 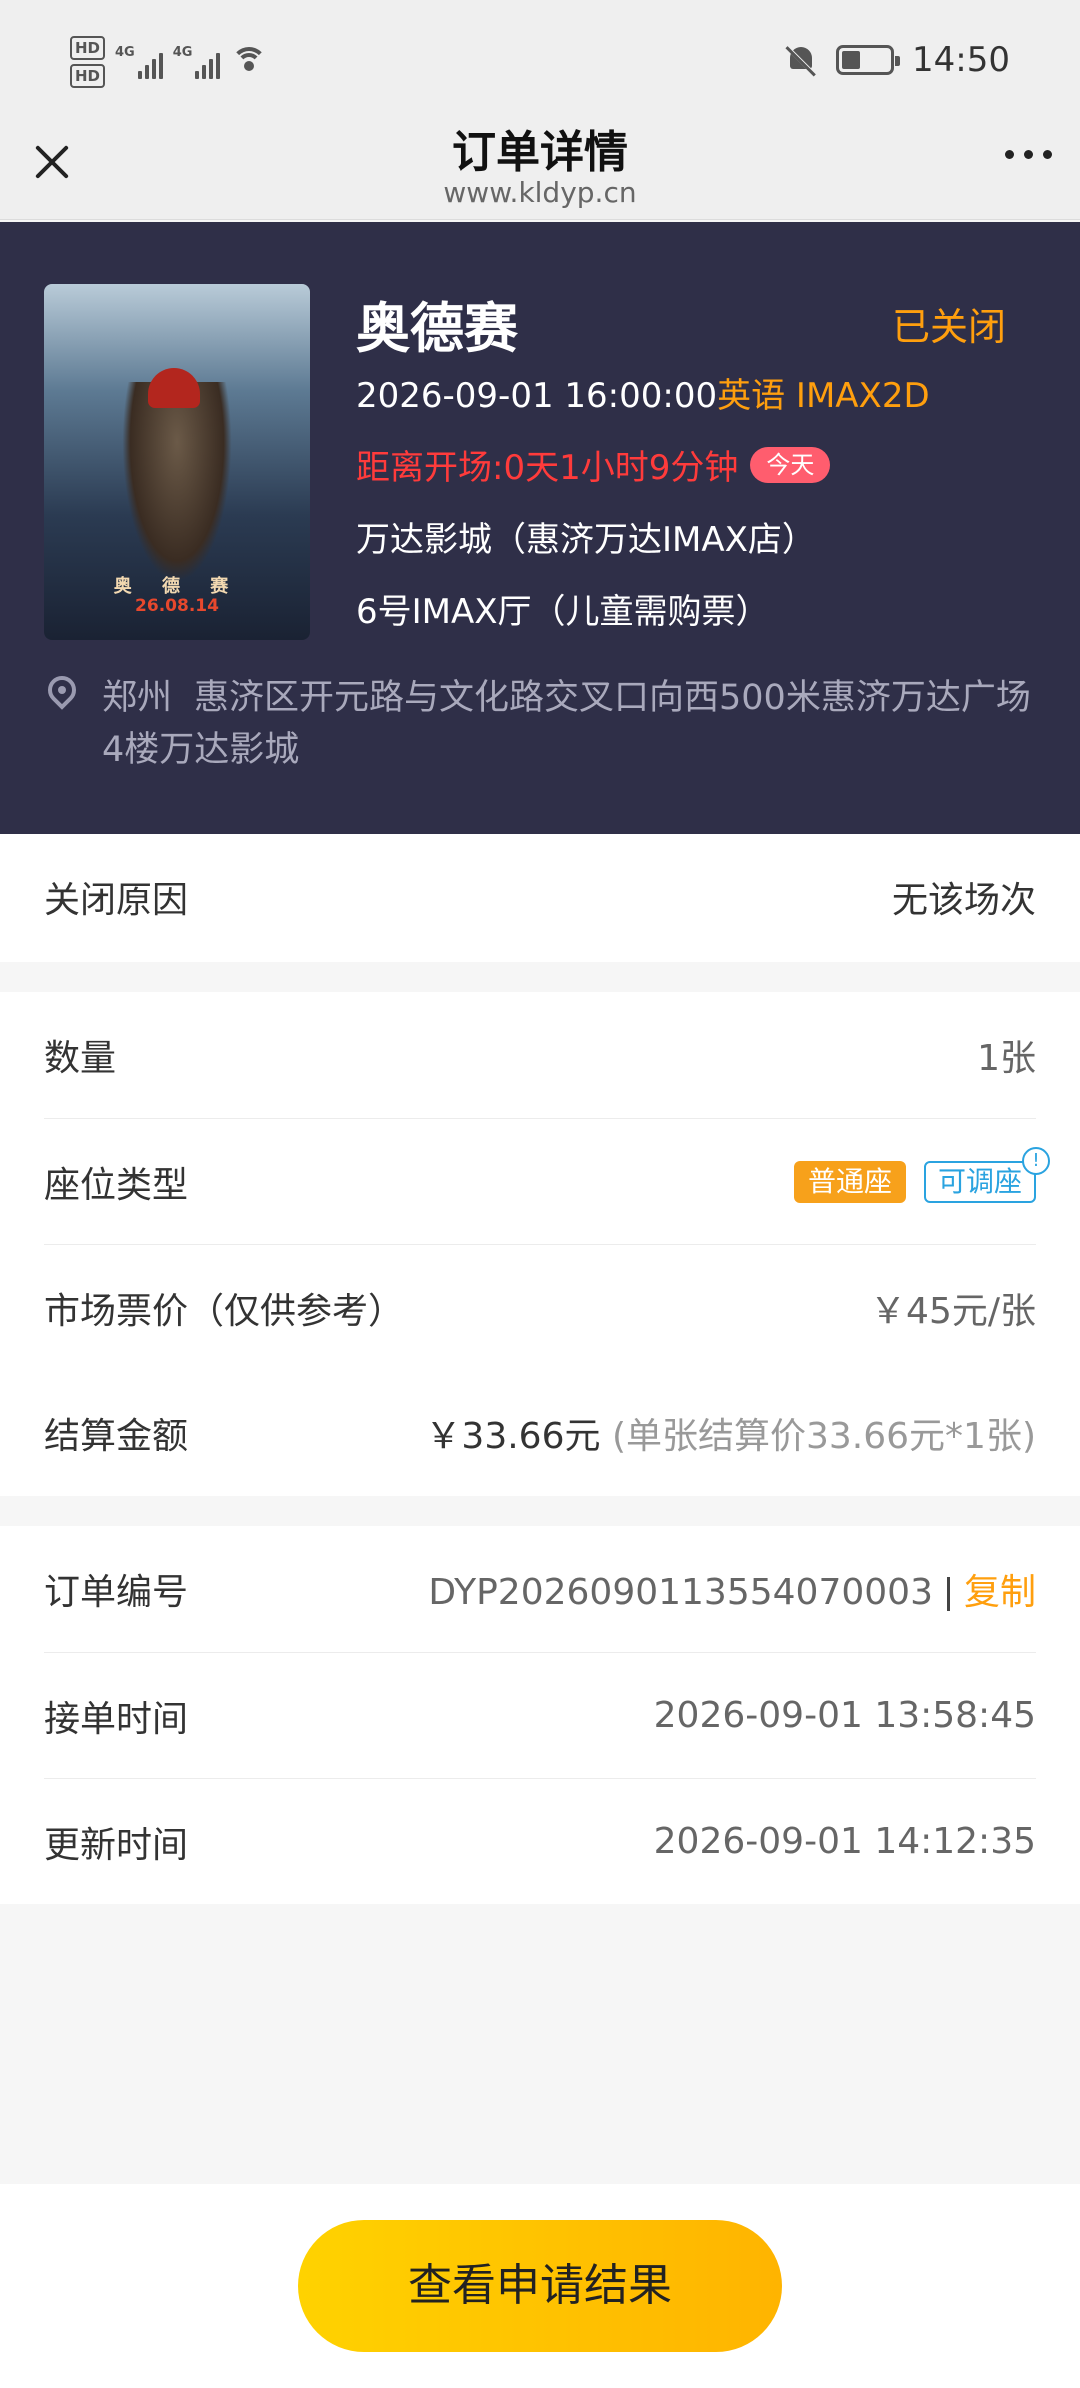 What do you see at coordinates (566, 724) in the screenshot?
I see `address: 惠济区开元路与文化路交叉口向西500米惠济万达广场4楼万达影城` at bounding box center [566, 724].